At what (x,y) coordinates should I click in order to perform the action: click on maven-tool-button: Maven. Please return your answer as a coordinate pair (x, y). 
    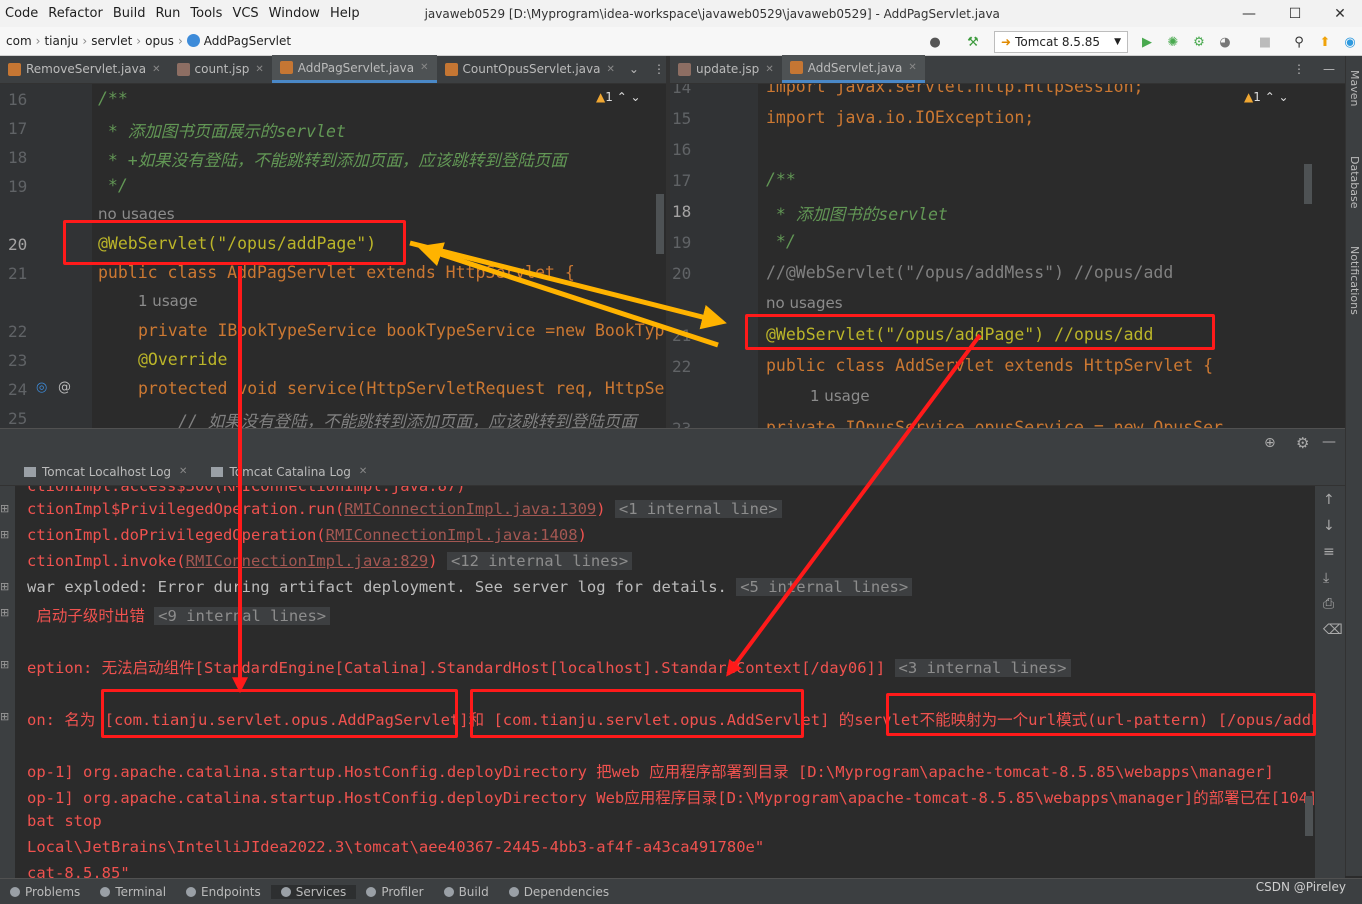
    Looking at the image, I should click on (1354, 88).